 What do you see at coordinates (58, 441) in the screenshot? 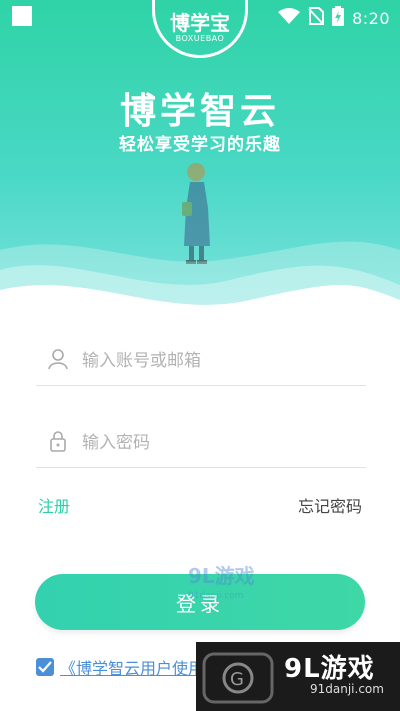
I see `lock-icon` at bounding box center [58, 441].